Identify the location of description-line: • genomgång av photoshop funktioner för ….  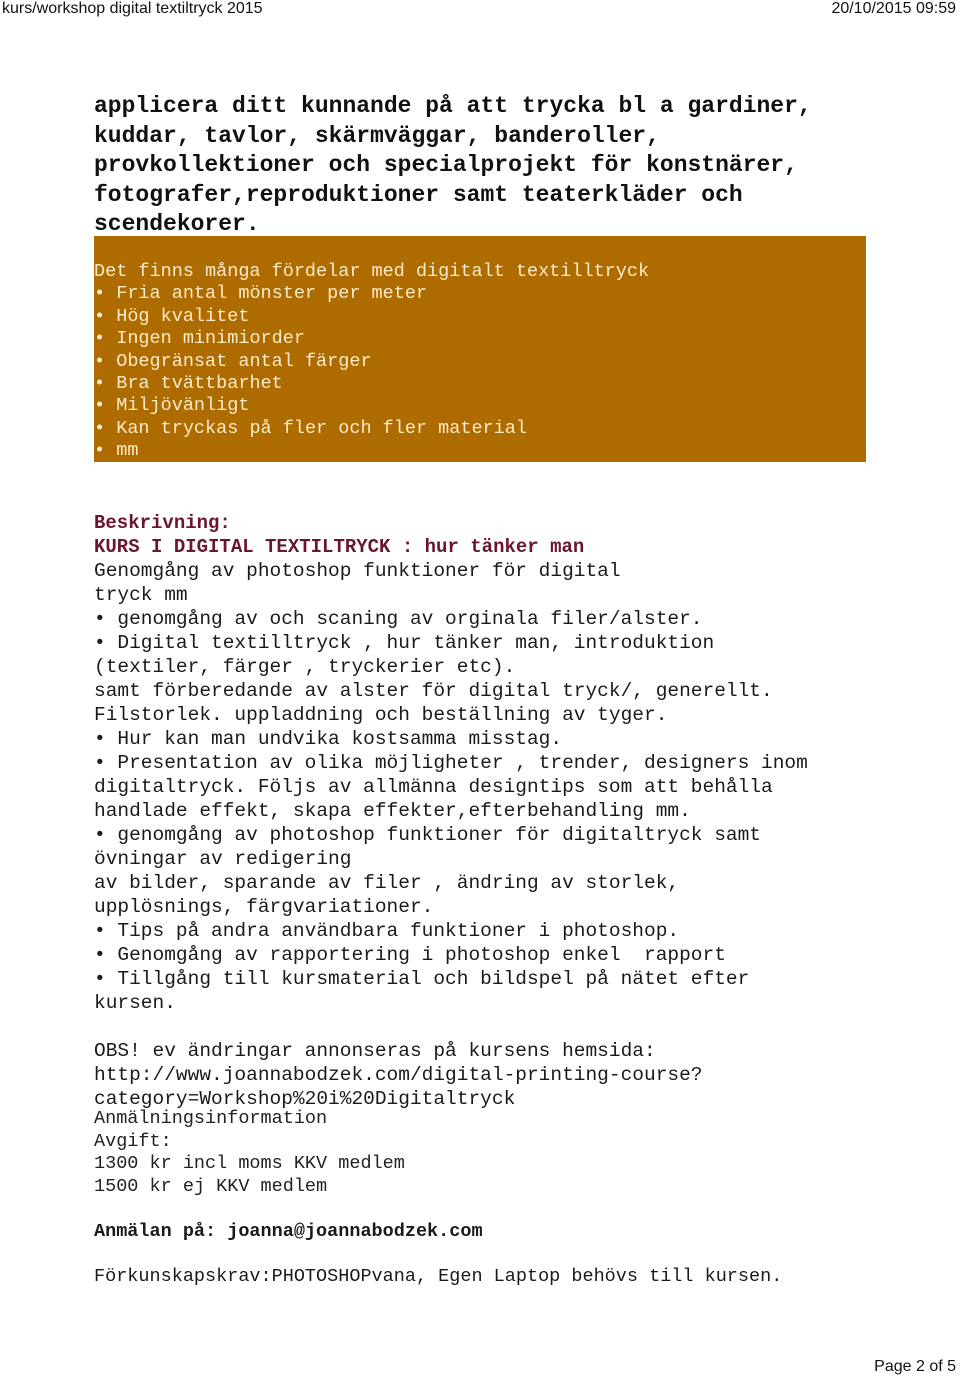
(428, 835).